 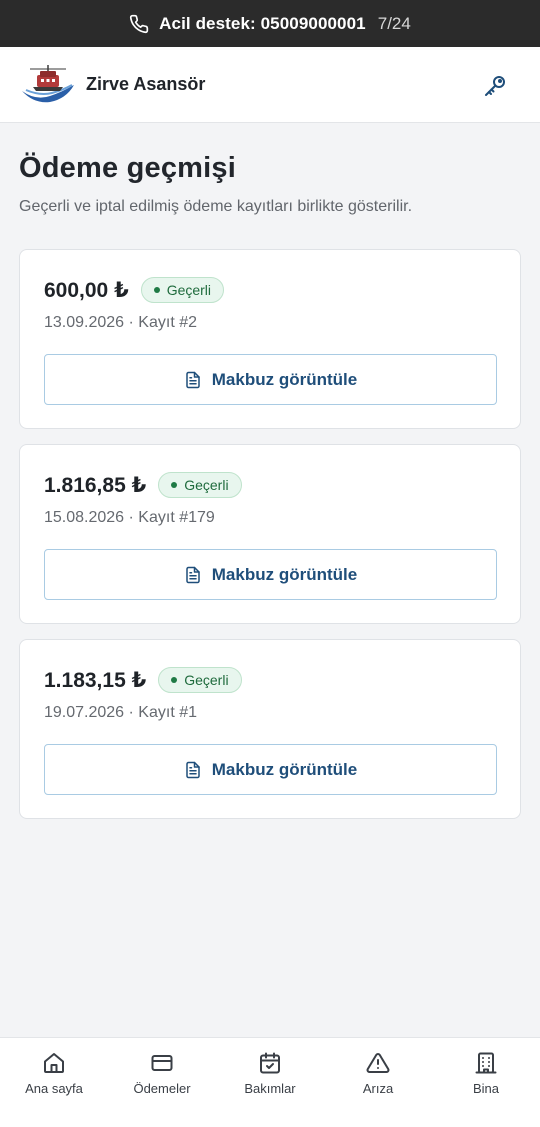 What do you see at coordinates (86, 290) in the screenshot?
I see `payment-amount: 600,00 ₺` at bounding box center [86, 290].